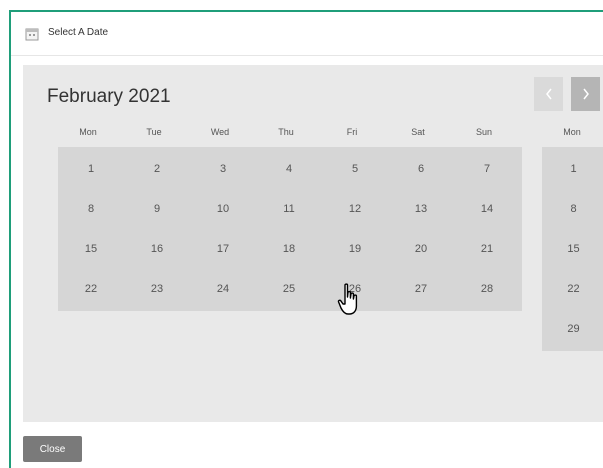  What do you see at coordinates (78, 32) in the screenshot?
I see `dialog-title: Select A Date` at bounding box center [78, 32].